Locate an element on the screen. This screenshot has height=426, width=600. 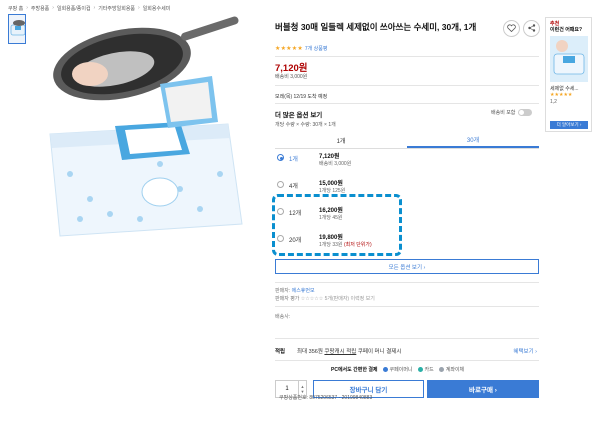
breadcrumb-item: 일회용수세미 is located at coordinates (157, 8).